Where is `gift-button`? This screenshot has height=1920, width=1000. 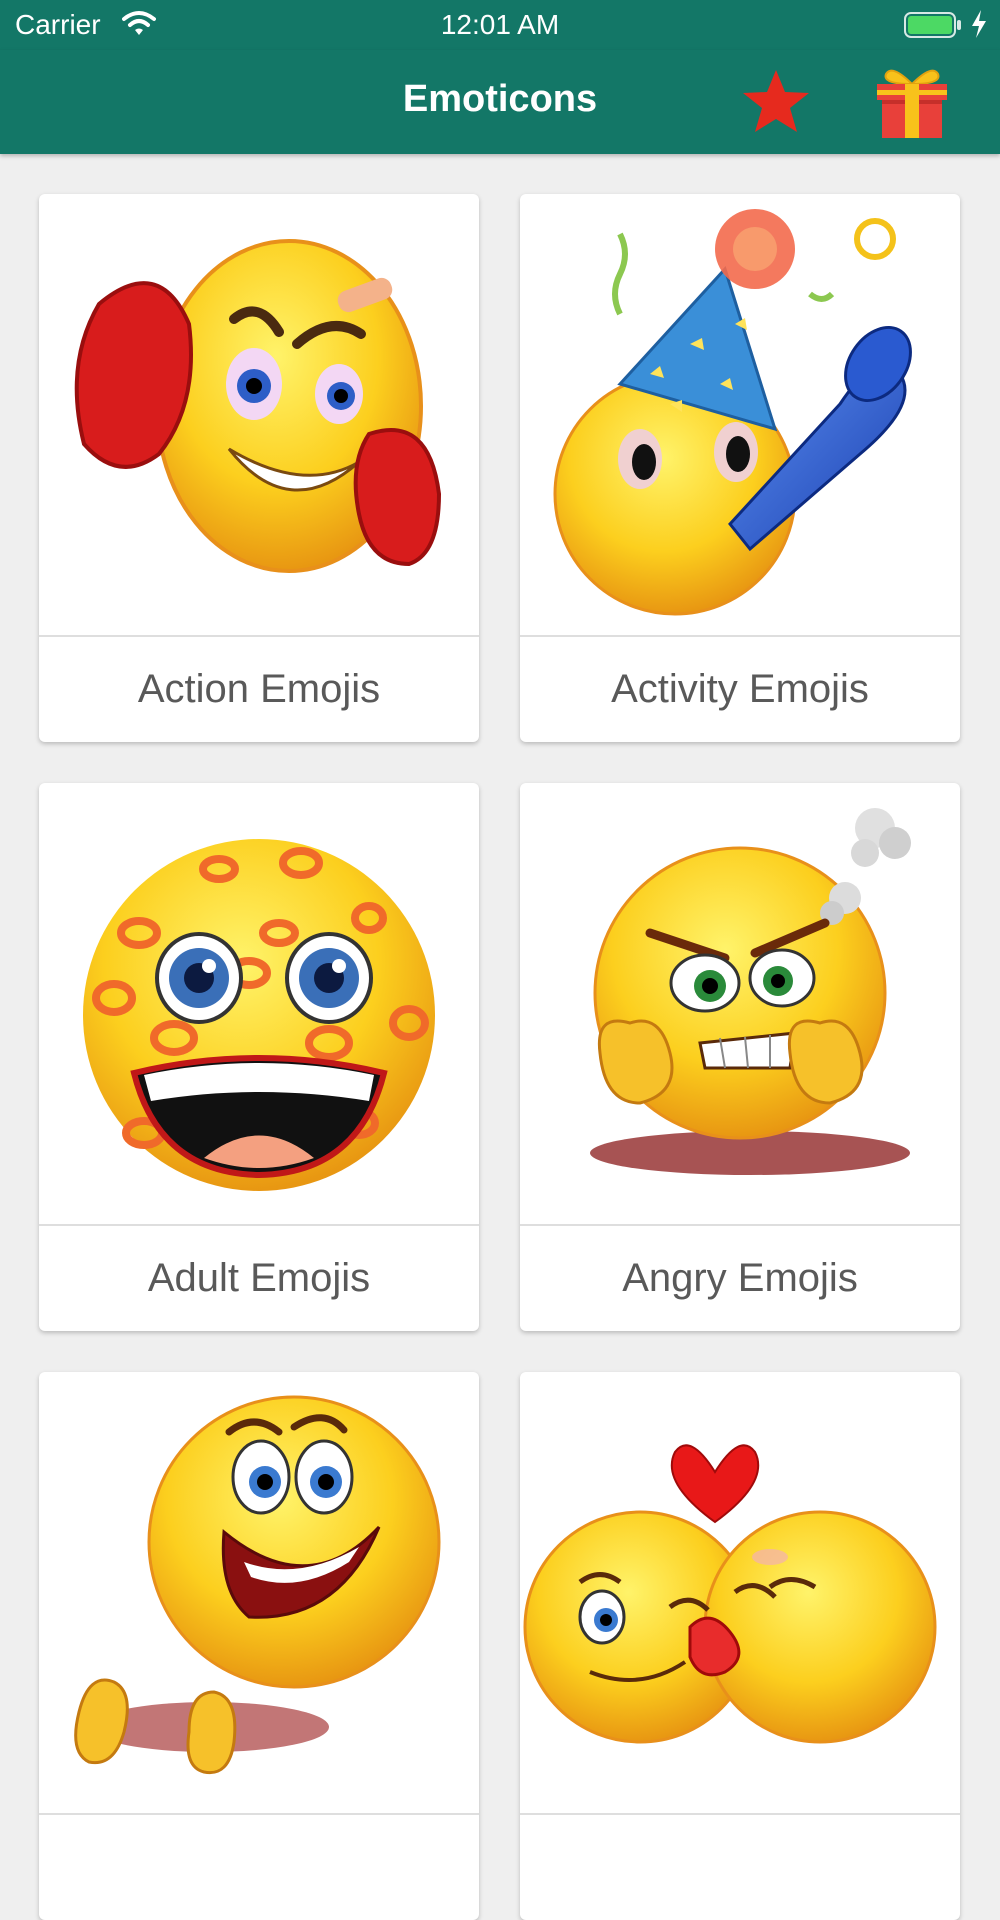
gift-button is located at coordinates (912, 101).